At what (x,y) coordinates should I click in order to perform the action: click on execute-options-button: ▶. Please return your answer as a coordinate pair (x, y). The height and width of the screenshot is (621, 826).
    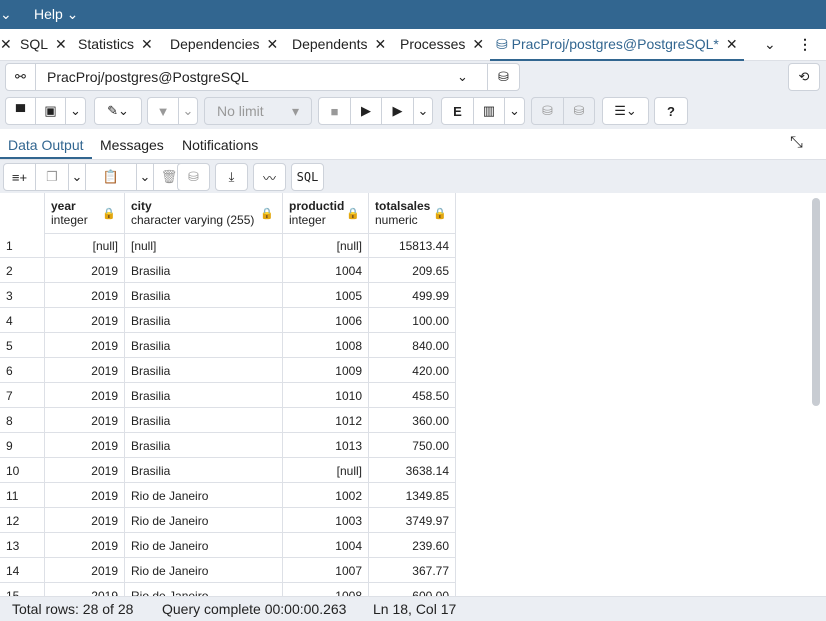
    Looking at the image, I should click on (397, 111).